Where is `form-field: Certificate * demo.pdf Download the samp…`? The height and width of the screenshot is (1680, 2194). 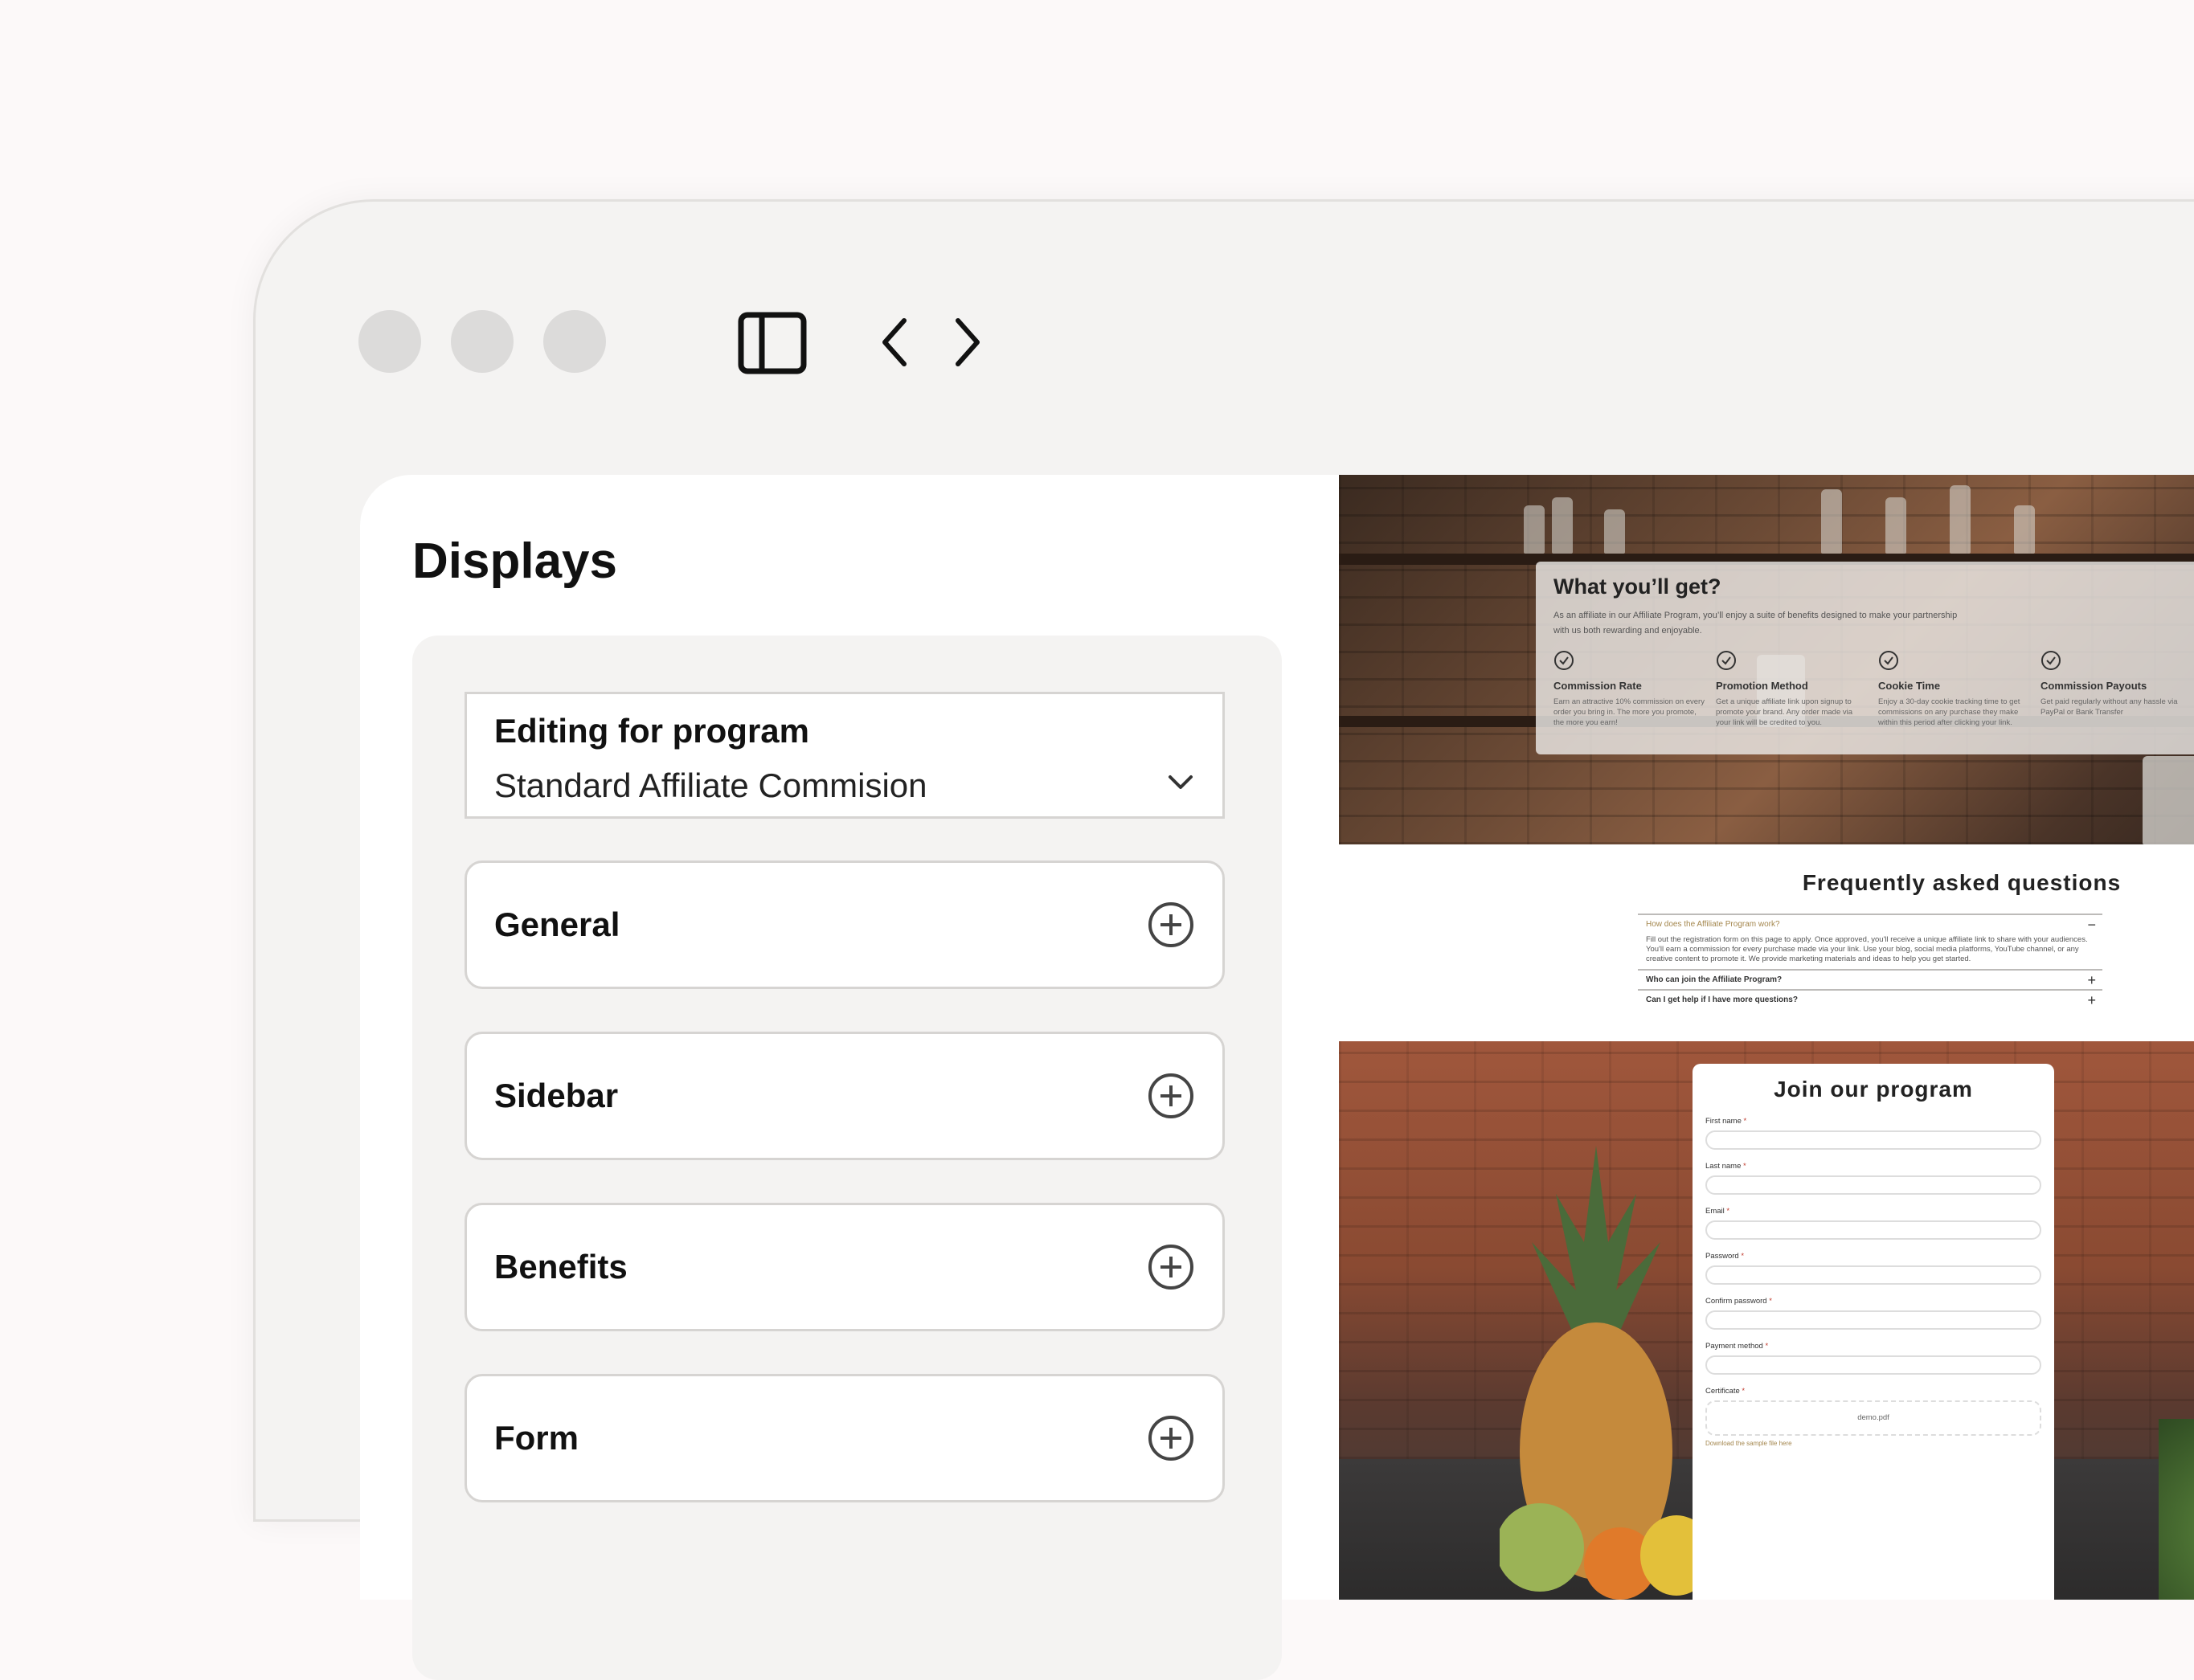 form-field: Certificate * demo.pdf Download the samp… is located at coordinates (1873, 1417).